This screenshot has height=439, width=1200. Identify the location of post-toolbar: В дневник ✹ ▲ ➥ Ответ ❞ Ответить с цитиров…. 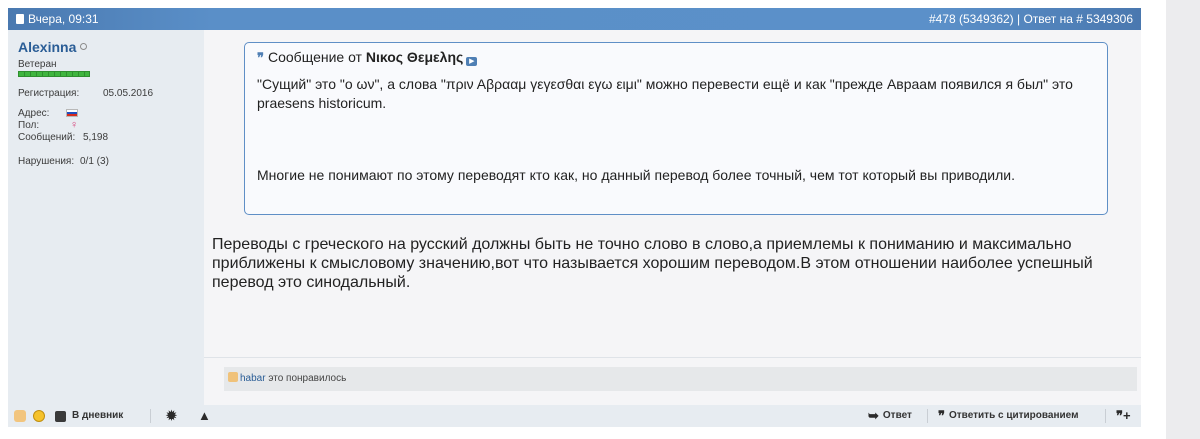
(574, 416).